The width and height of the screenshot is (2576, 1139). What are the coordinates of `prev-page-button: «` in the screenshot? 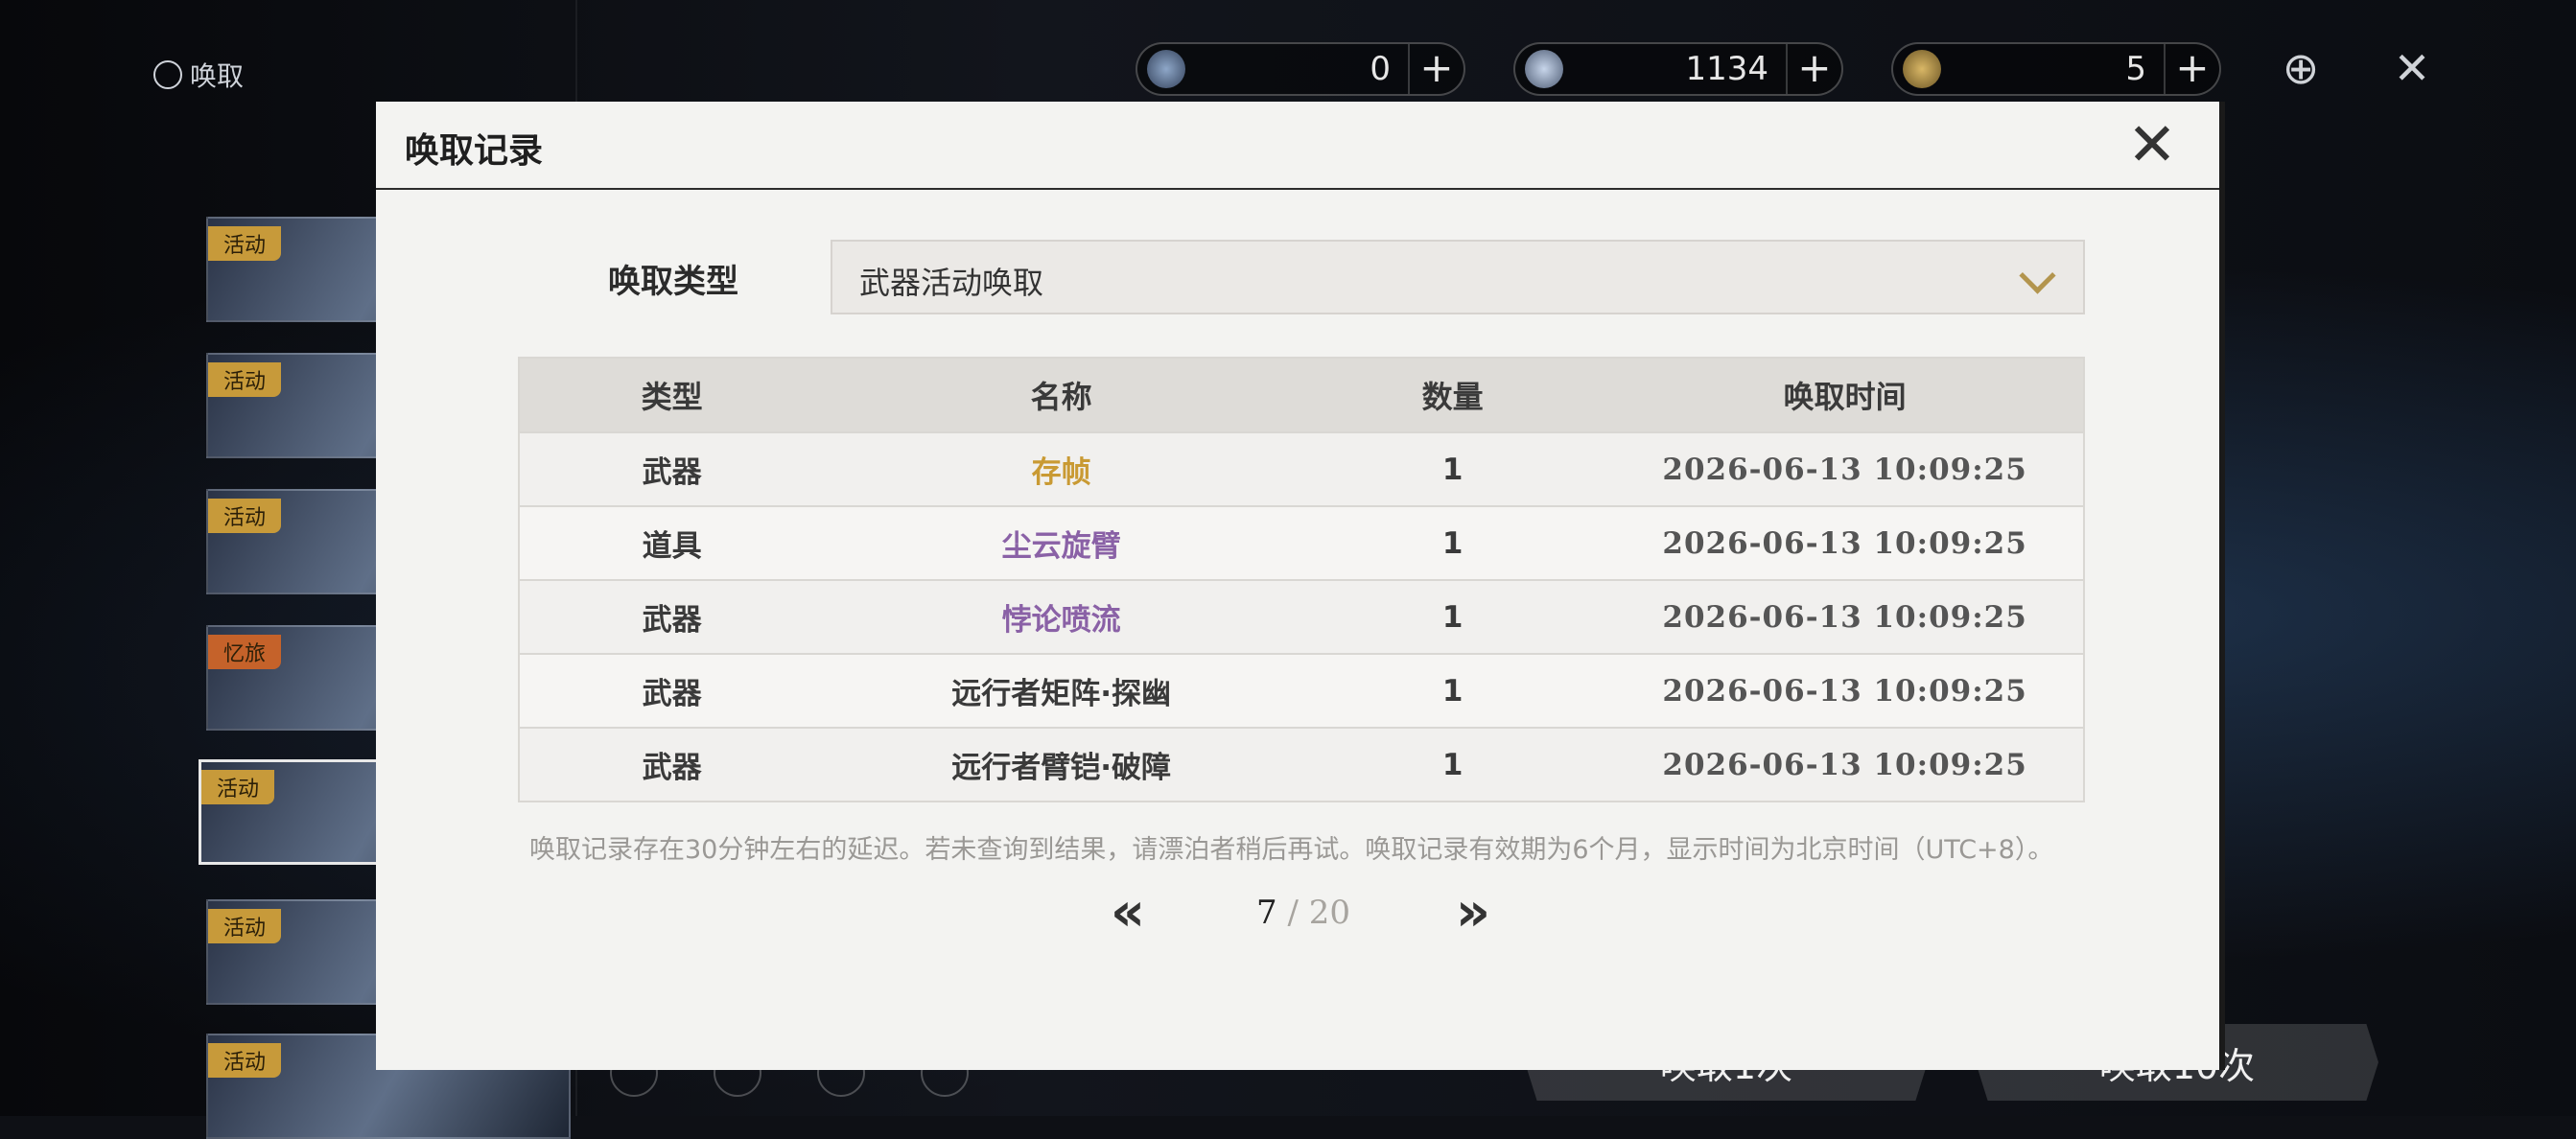 It's located at (1128, 915).